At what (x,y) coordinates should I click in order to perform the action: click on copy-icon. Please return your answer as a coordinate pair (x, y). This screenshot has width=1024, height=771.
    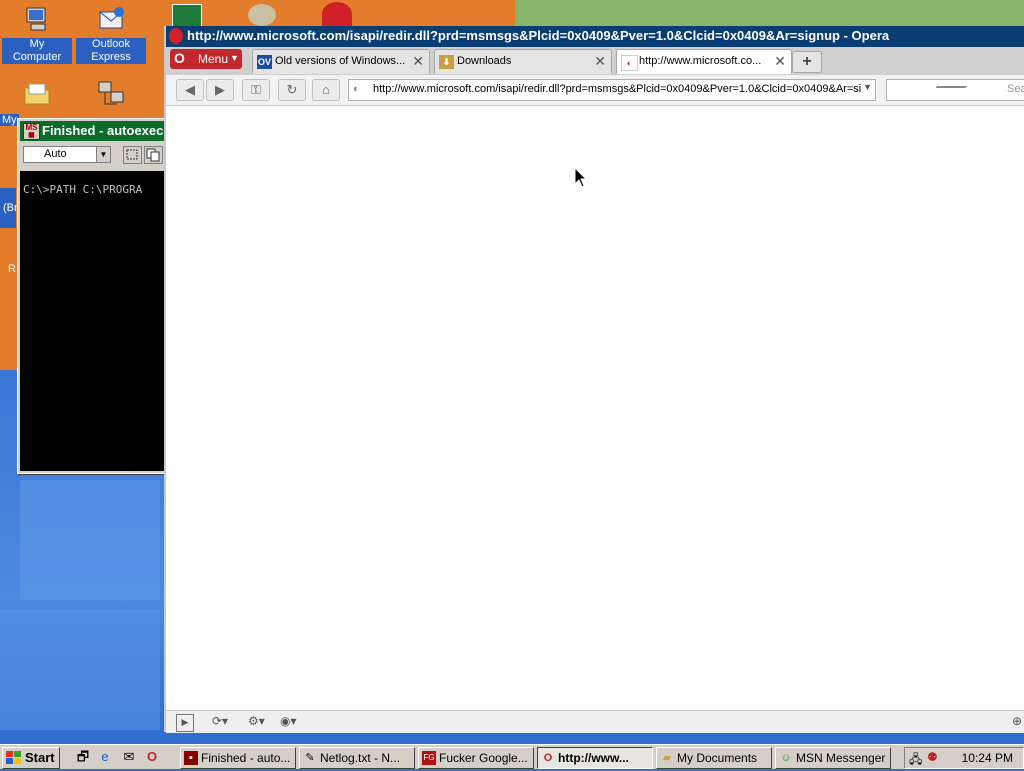
    Looking at the image, I should click on (153, 155).